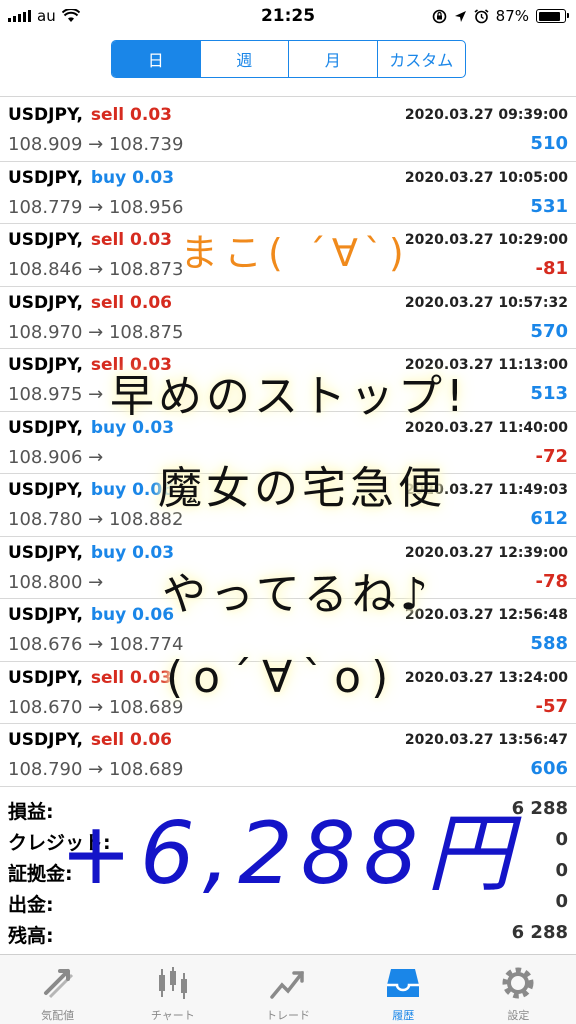 This screenshot has width=576, height=1024. I want to click on trade-prices: 108.800 →, so click(55, 582).